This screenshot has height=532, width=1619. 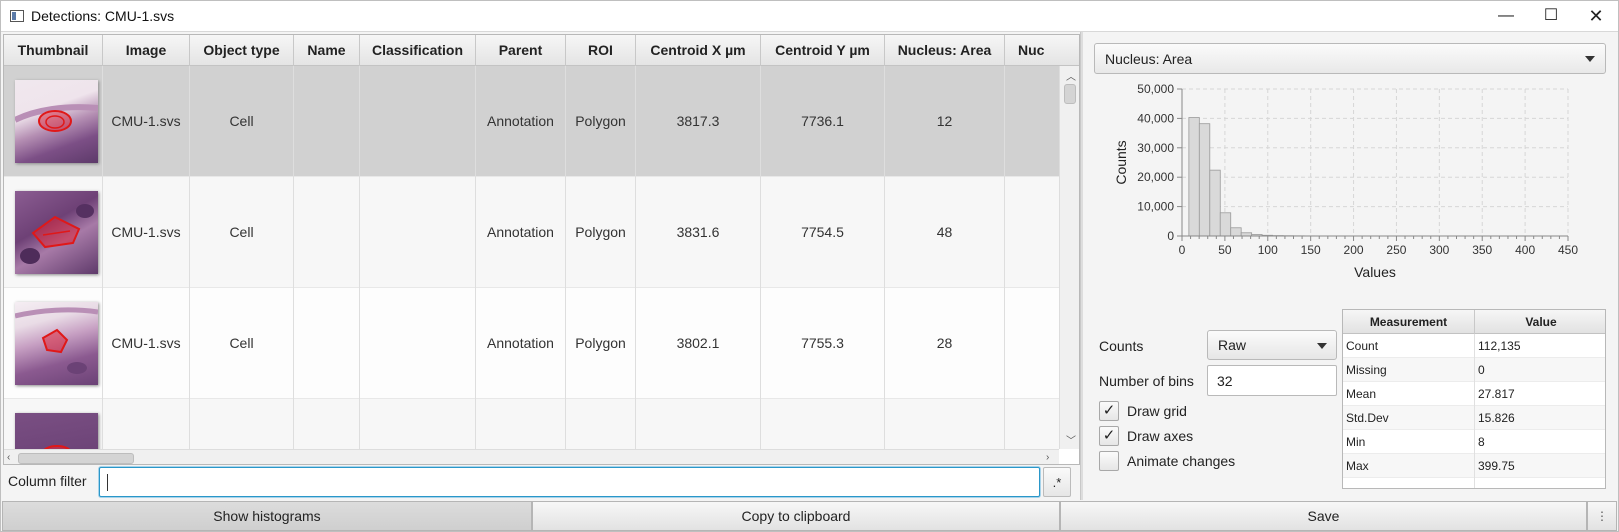 What do you see at coordinates (1481, 370) in the screenshot?
I see `stats-value: 0` at bounding box center [1481, 370].